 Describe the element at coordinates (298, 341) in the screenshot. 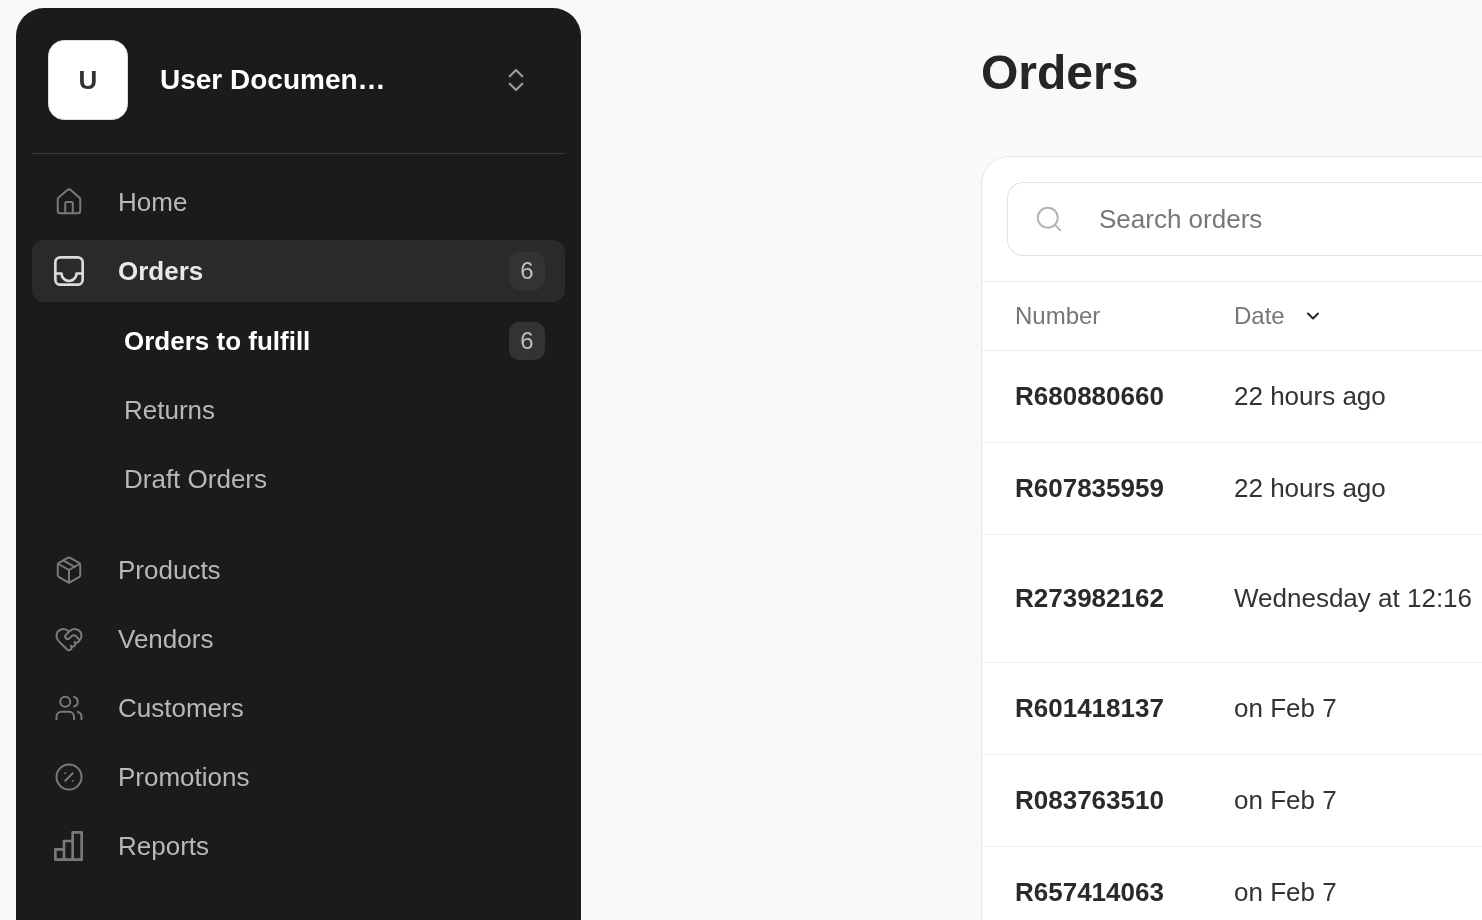

I see `nav-subitem: Orders to fulfill 6` at that location.